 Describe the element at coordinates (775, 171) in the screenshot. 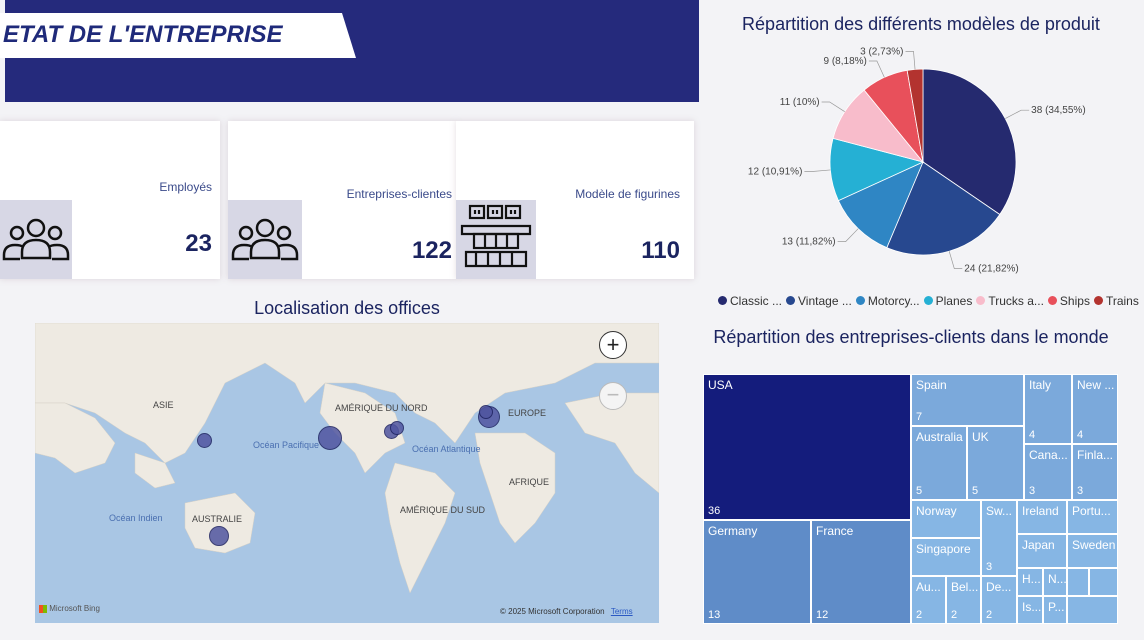

I see `pie-data-label: 12 (10,91%)` at that location.